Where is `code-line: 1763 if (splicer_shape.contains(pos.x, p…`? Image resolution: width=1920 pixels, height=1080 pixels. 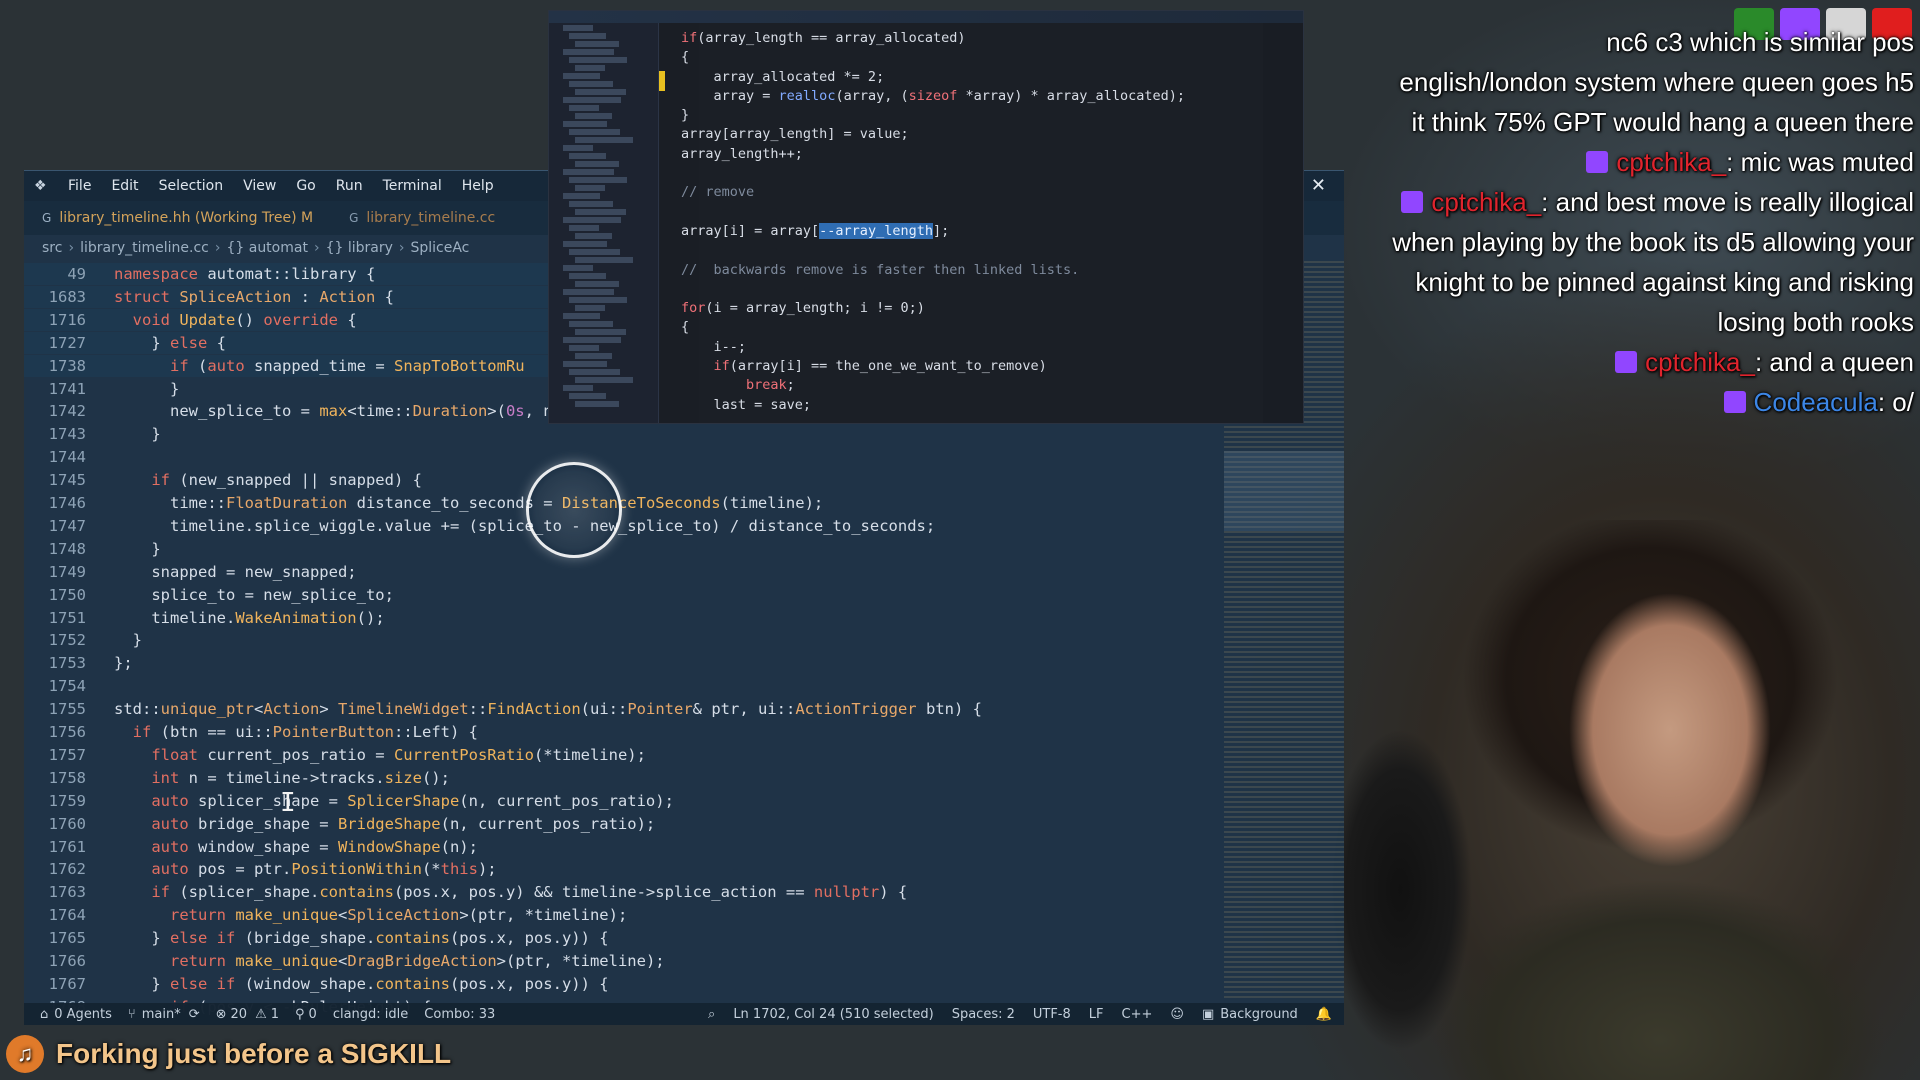
code-line: 1763 if (splicer_shape.contains(pos.x, p… is located at coordinates (624, 892).